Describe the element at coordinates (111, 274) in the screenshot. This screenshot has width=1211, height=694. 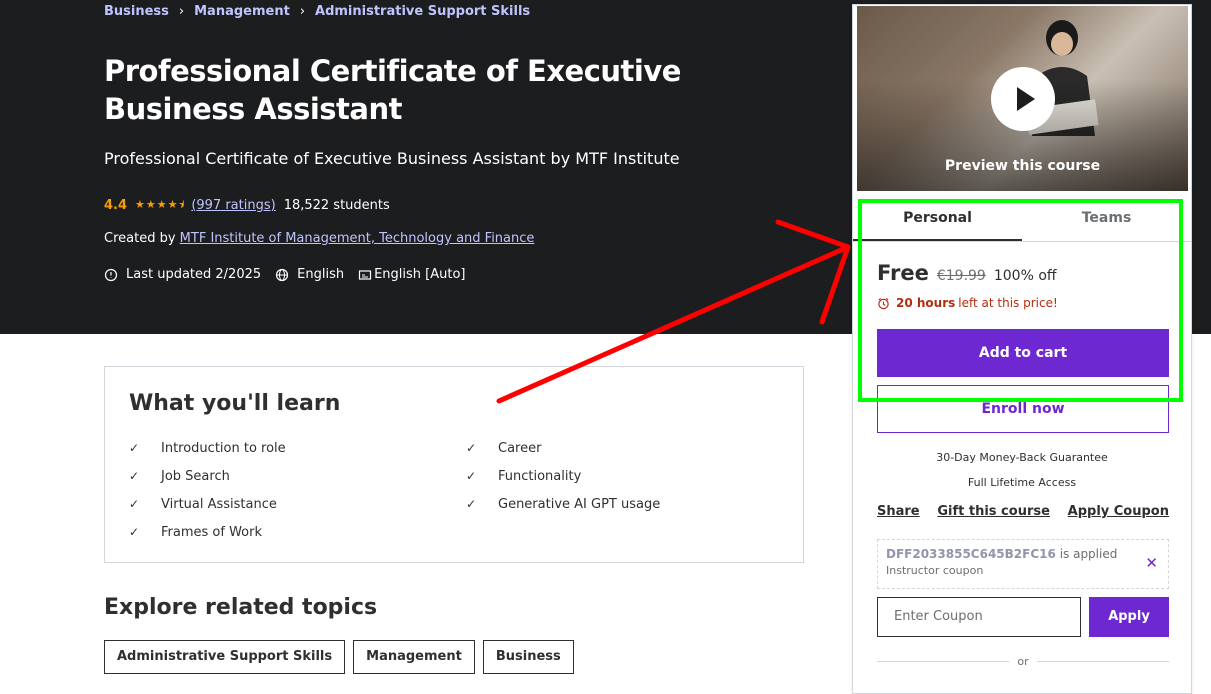
I see `update-alert-icon` at that location.